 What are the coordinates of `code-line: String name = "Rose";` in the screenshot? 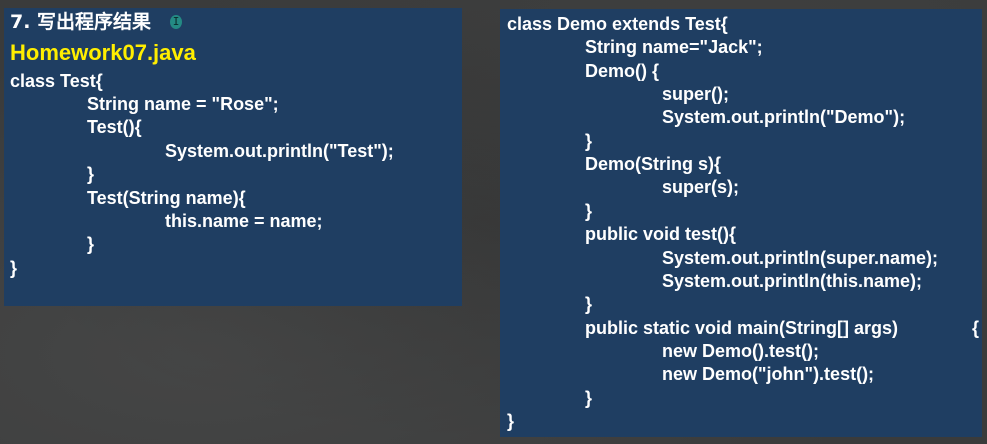 It's located at (183, 104).